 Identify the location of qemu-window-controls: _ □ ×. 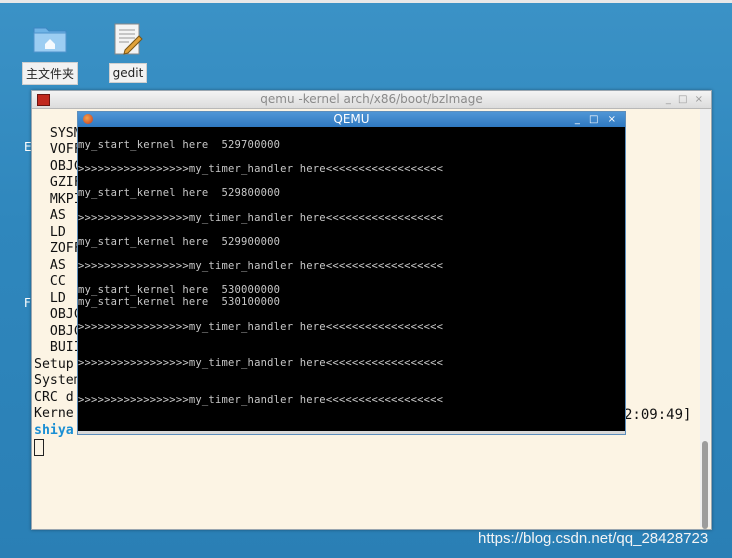
(597, 119).